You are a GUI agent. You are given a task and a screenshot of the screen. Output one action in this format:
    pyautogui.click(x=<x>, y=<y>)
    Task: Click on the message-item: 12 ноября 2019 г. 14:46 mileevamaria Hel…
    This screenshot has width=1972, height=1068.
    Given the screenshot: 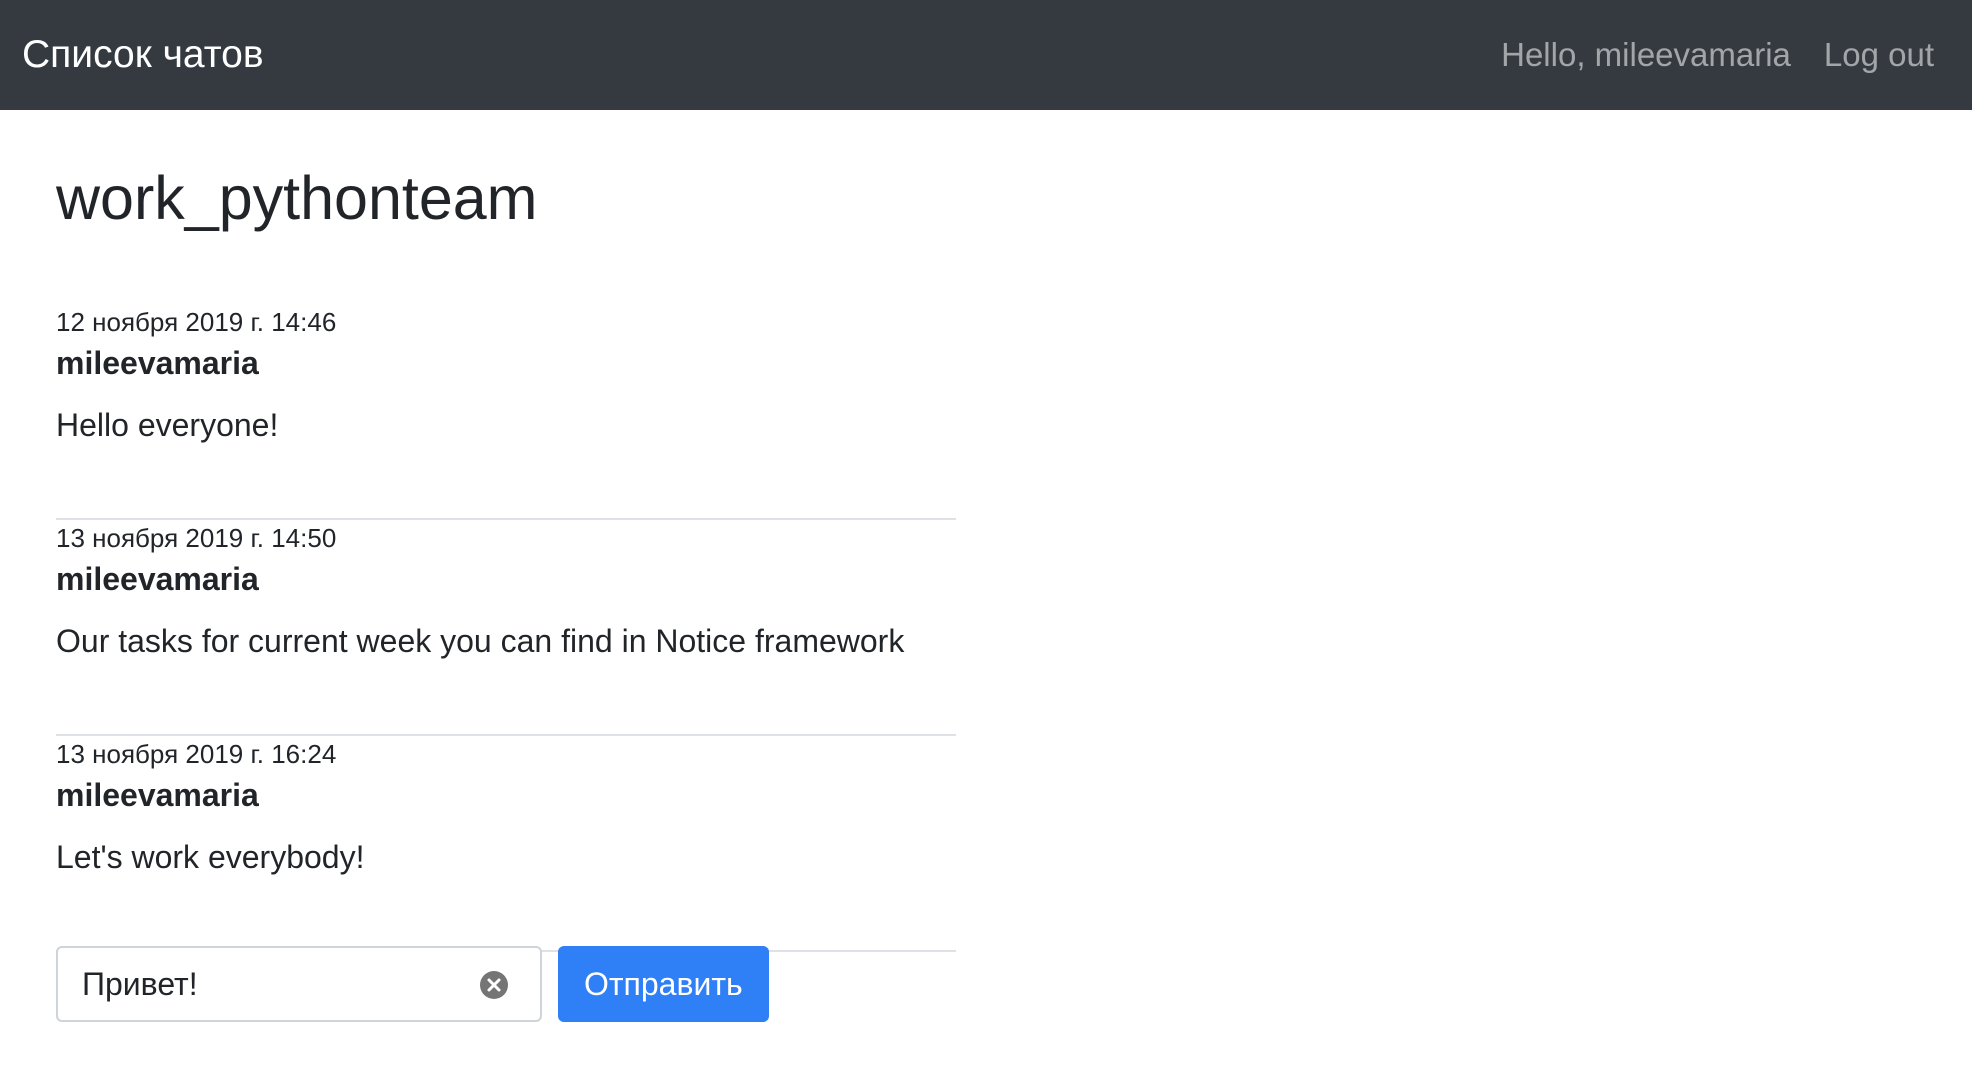 What is the action you would take?
    pyautogui.click(x=506, y=412)
    